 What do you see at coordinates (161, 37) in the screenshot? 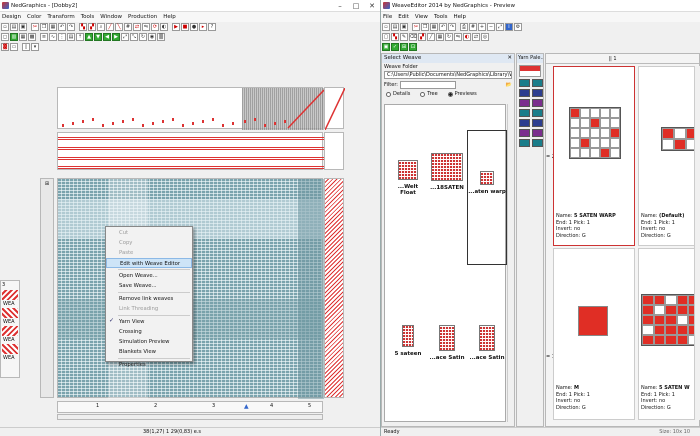
I see `simulation-icon: ▒` at bounding box center [161, 37].